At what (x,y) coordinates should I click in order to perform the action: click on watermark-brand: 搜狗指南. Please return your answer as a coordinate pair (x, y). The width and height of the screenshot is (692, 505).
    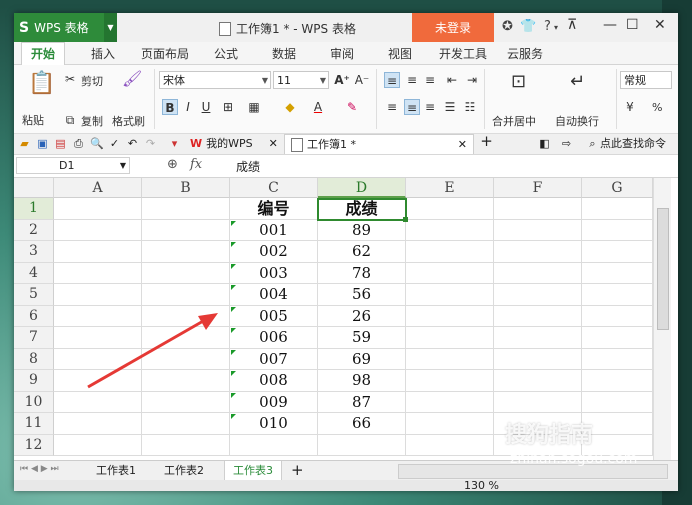
    Looking at the image, I should click on (549, 435).